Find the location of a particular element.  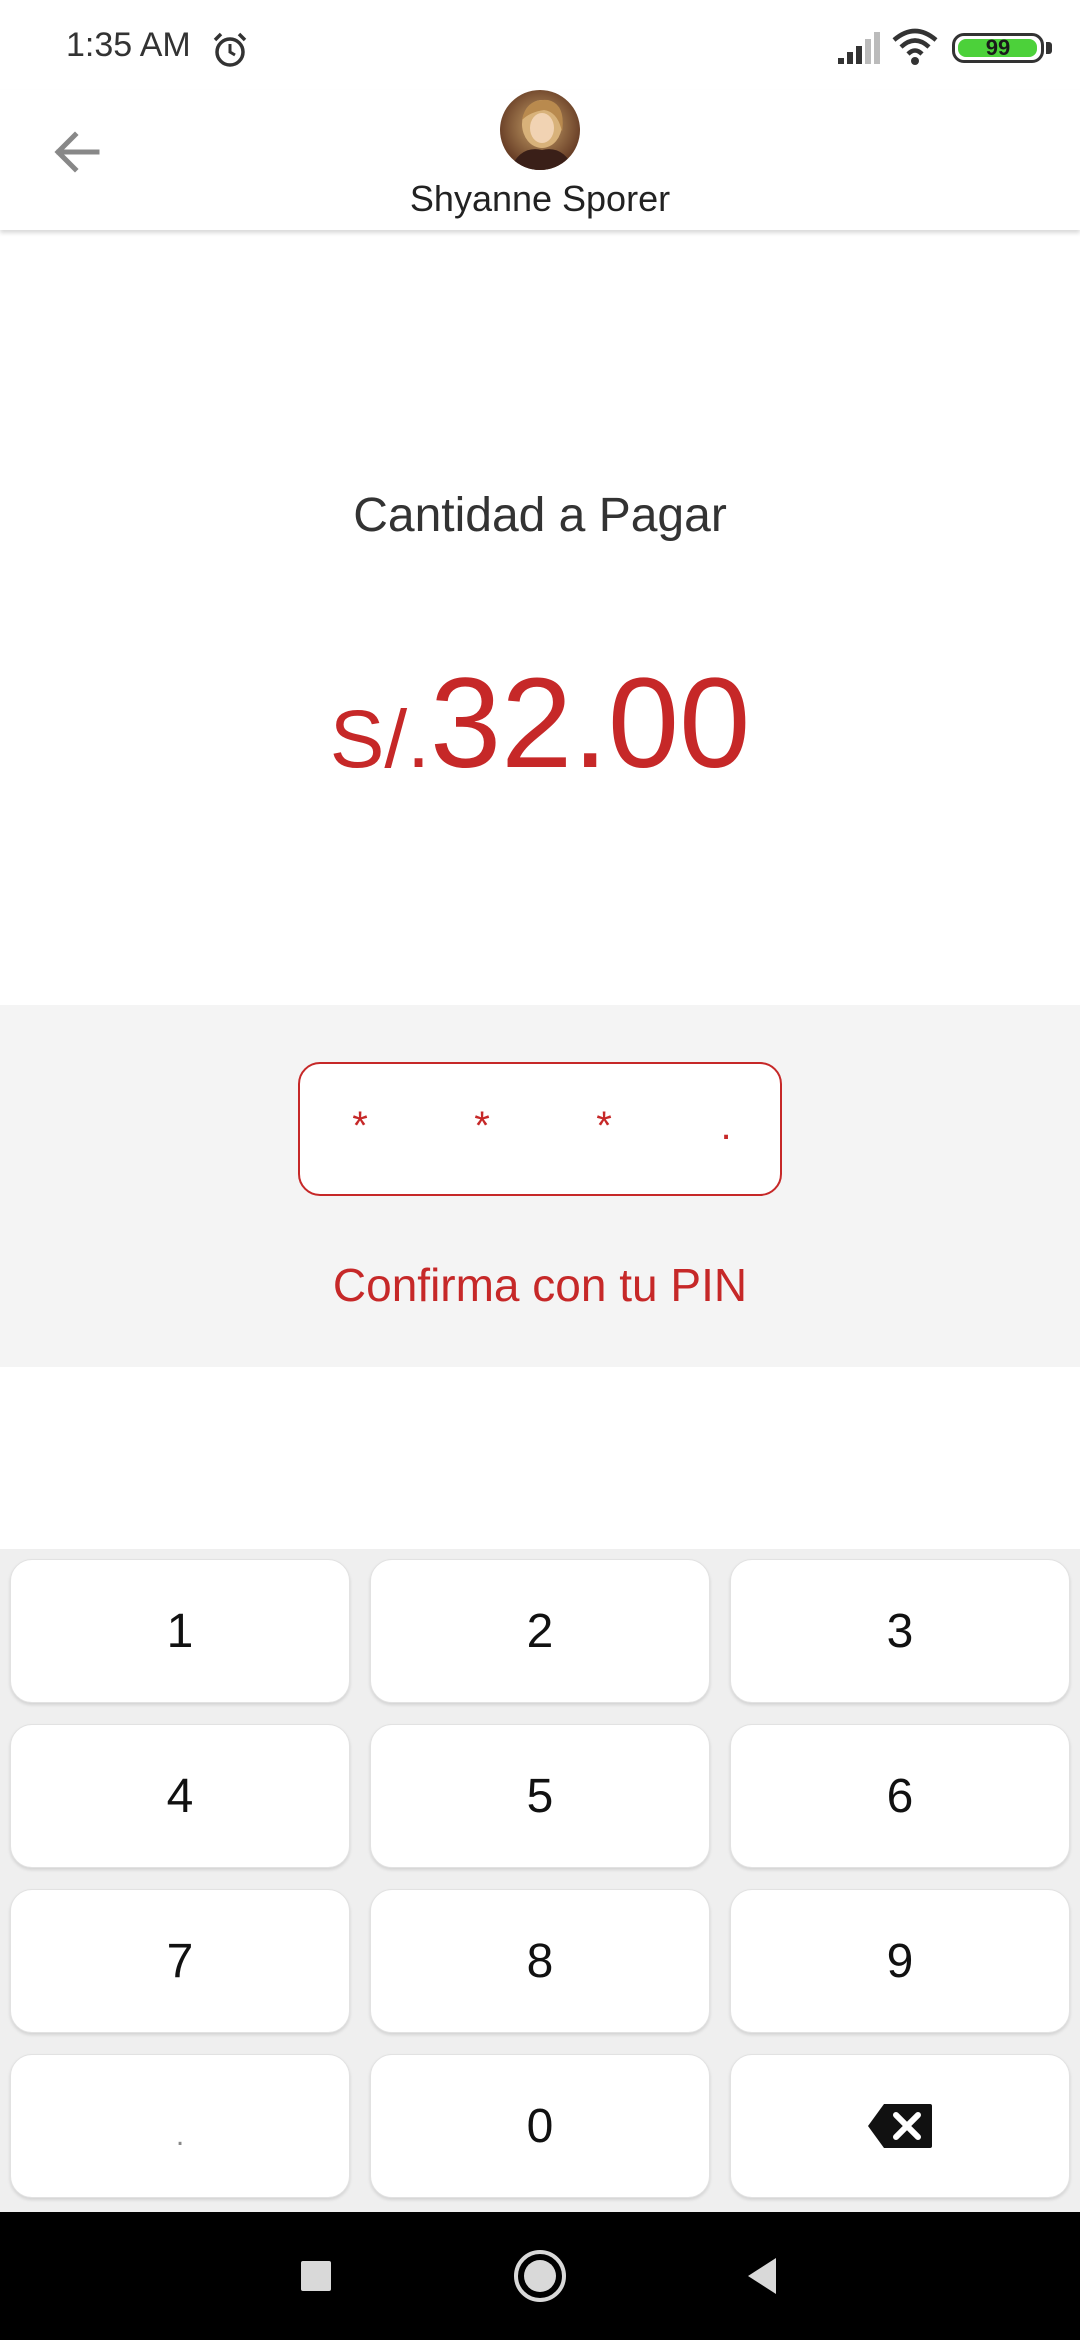

key-7: 7 is located at coordinates (180, 1961).